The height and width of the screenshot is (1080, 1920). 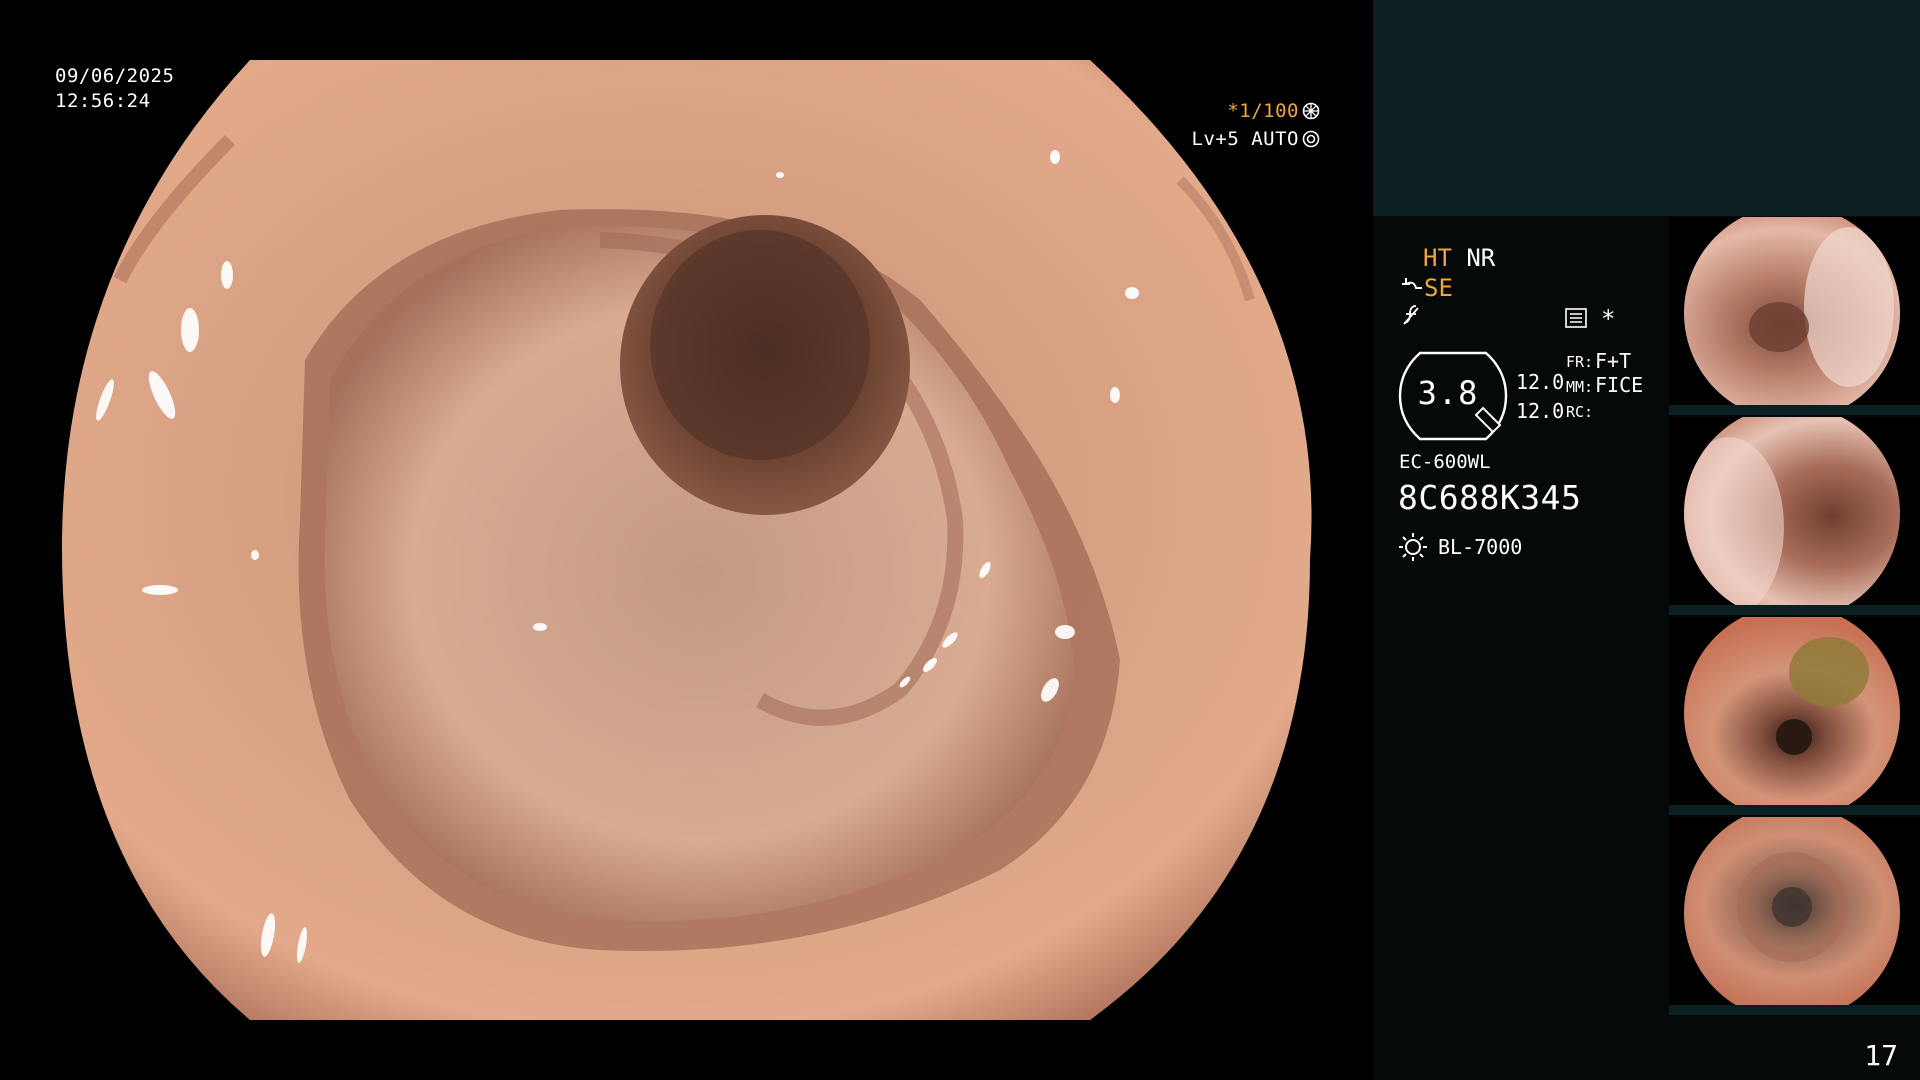 I want to click on page-number: 17, so click(x=1881, y=1055).